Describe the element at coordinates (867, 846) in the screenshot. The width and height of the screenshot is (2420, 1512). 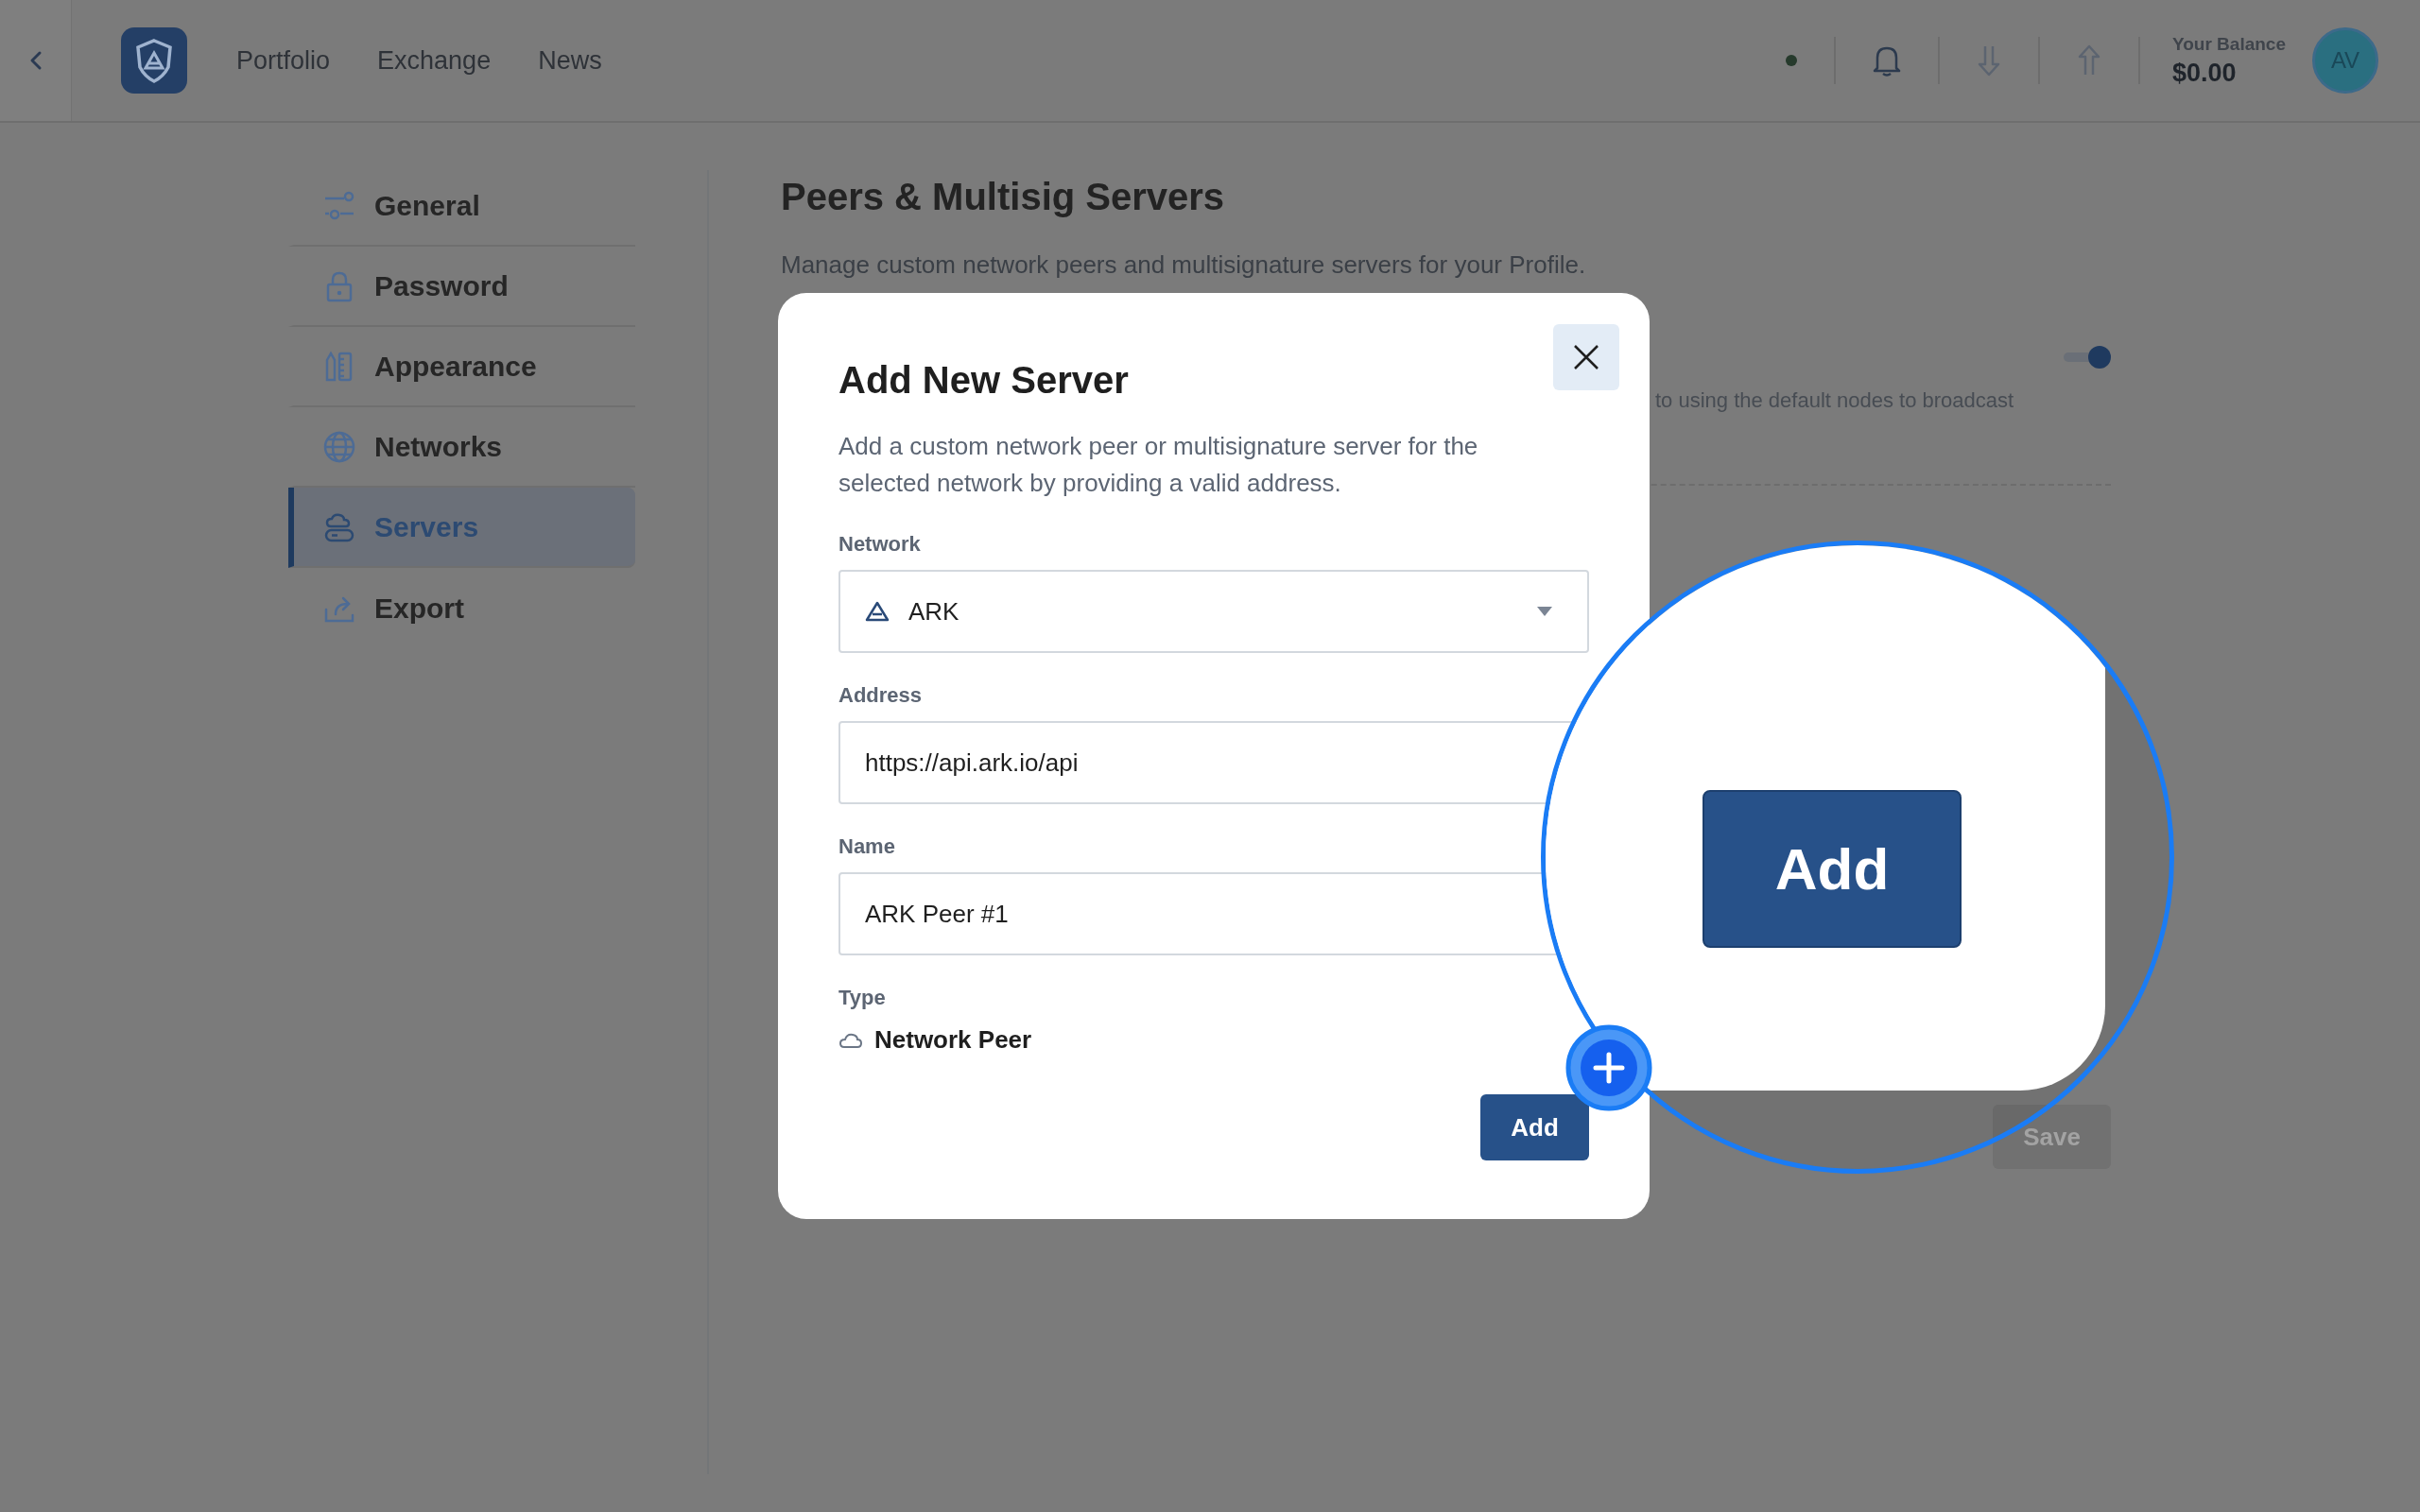
I see `field-label: Name` at that location.